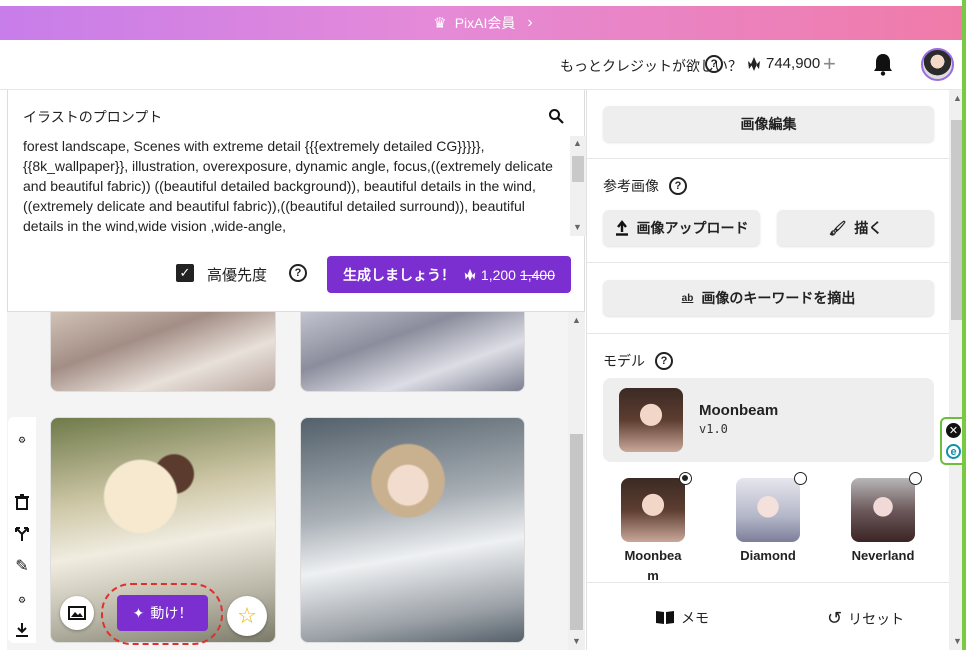  Describe the element at coordinates (624, 361) in the screenshot. I see `model-title-text: モデル` at that location.